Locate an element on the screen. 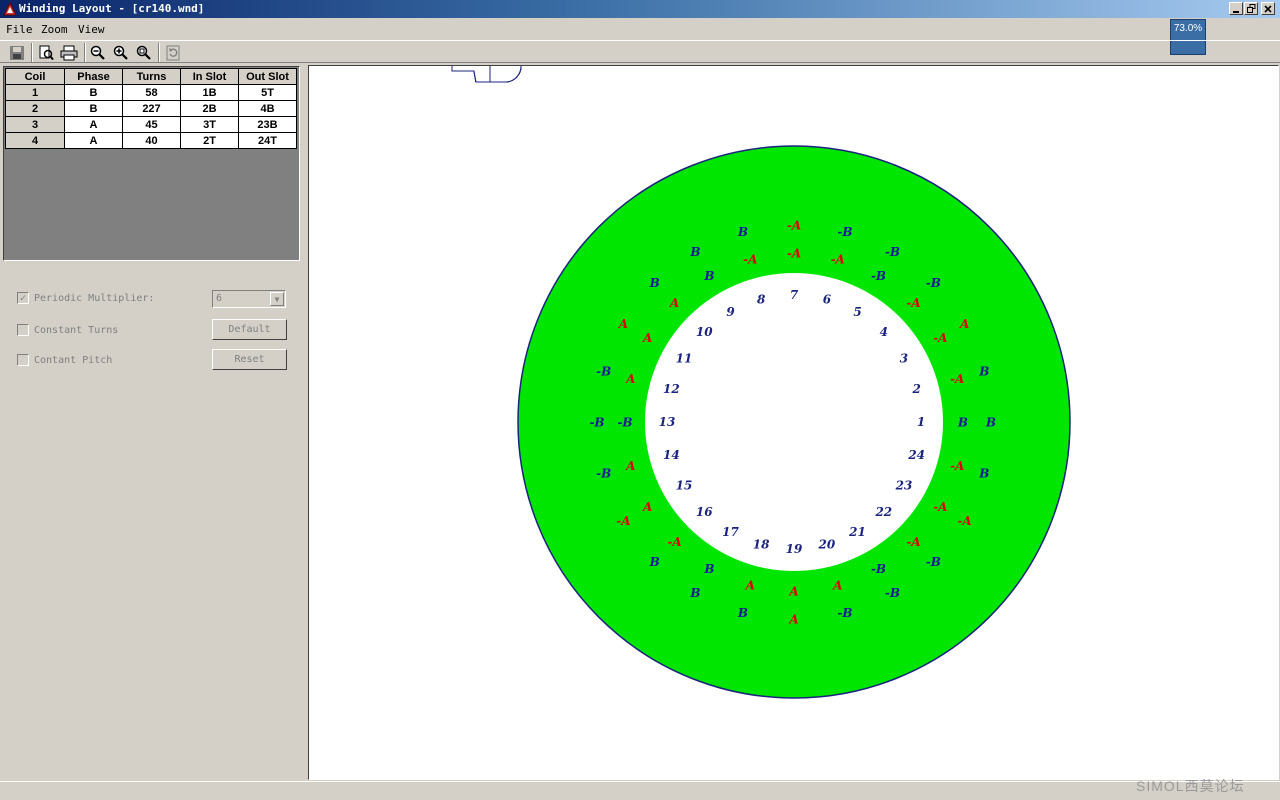 The height and width of the screenshot is (800, 1280). refresh-button is located at coordinates (173, 52).